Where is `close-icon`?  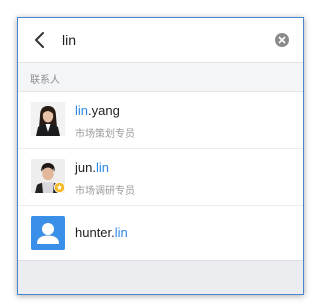
close-icon is located at coordinates (282, 40).